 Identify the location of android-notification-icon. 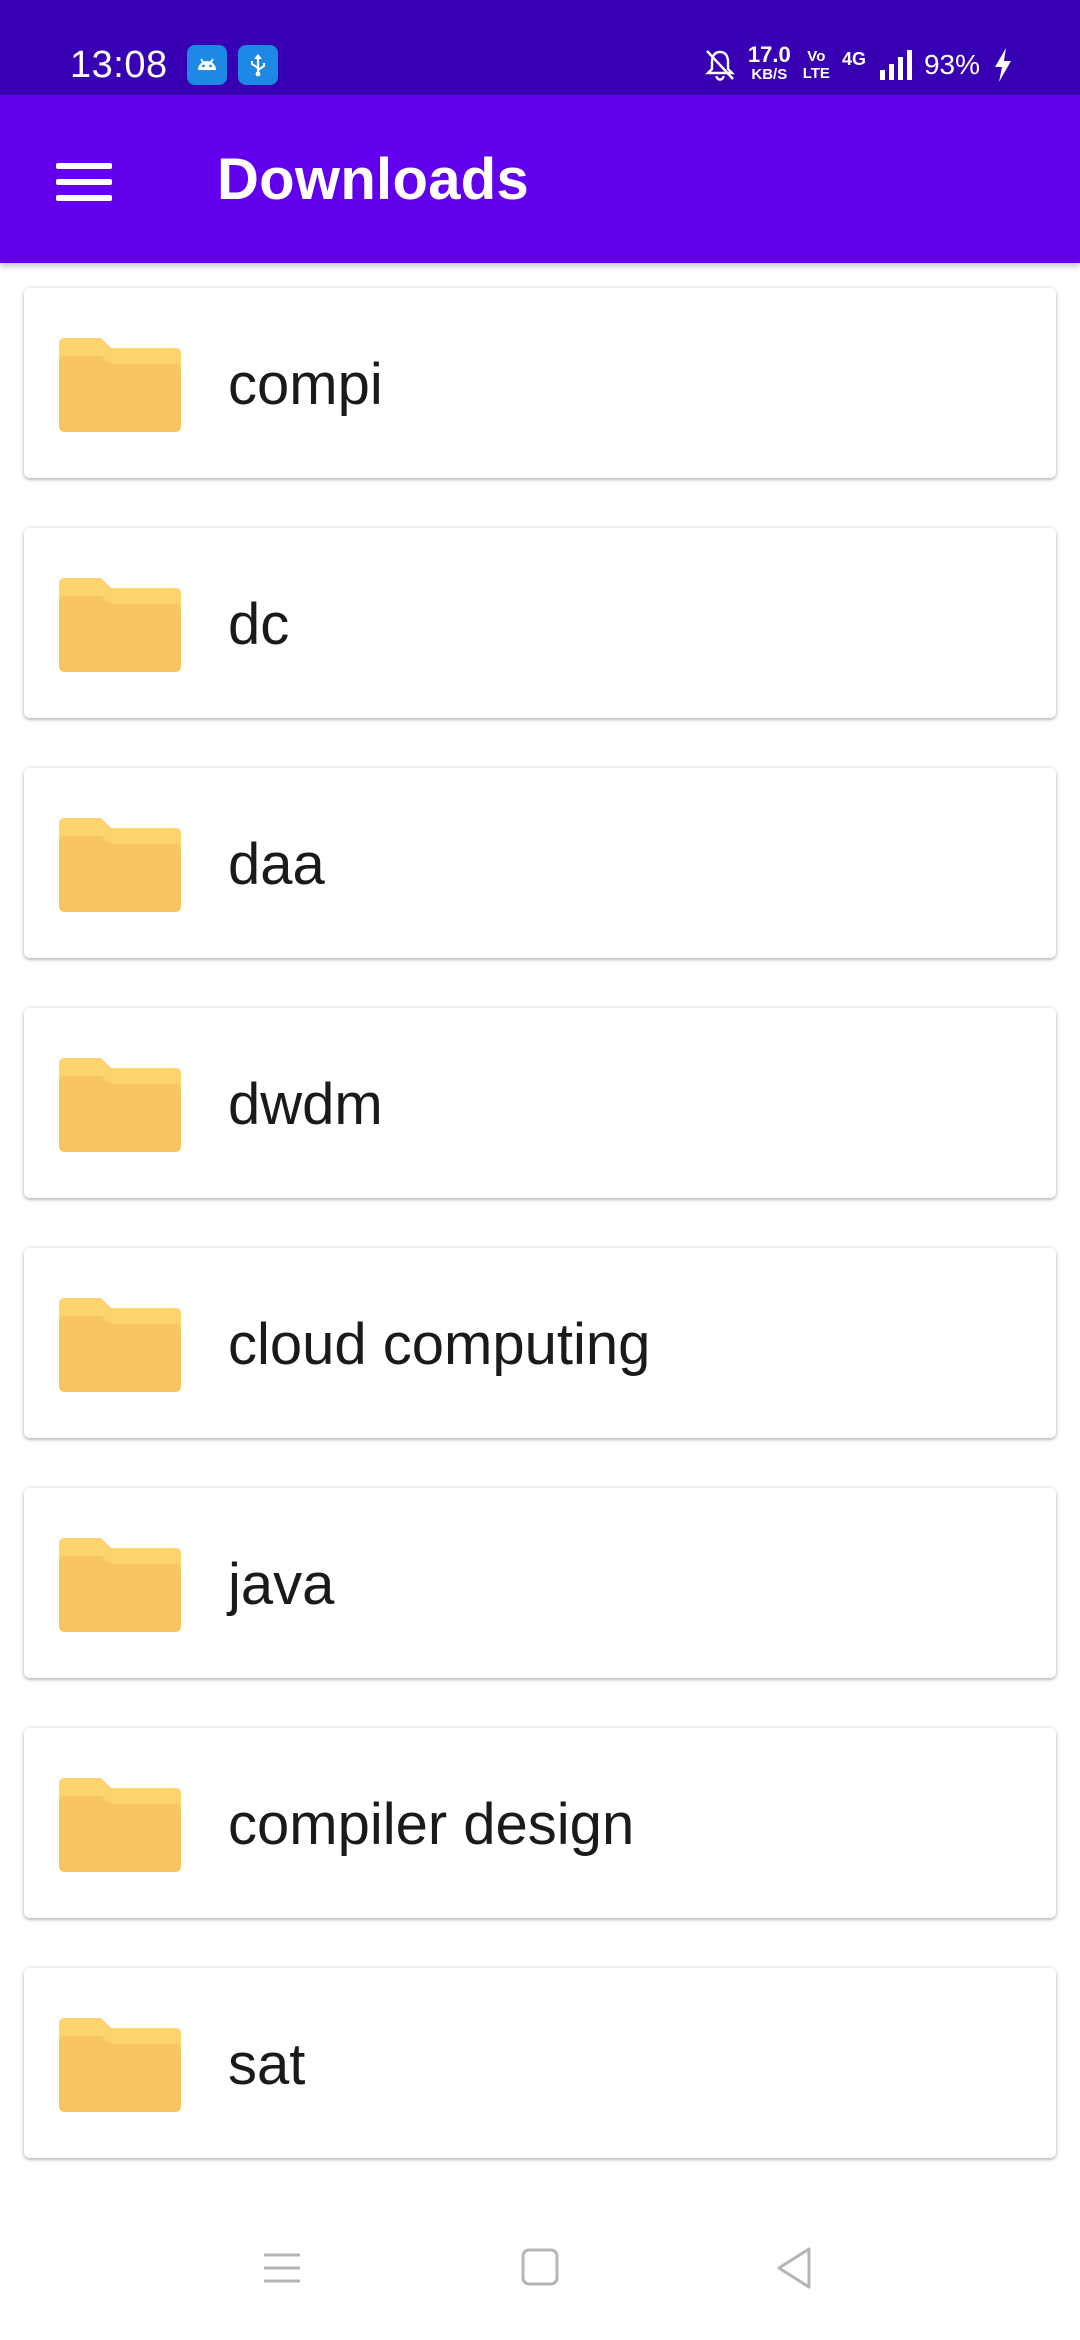
(207, 65).